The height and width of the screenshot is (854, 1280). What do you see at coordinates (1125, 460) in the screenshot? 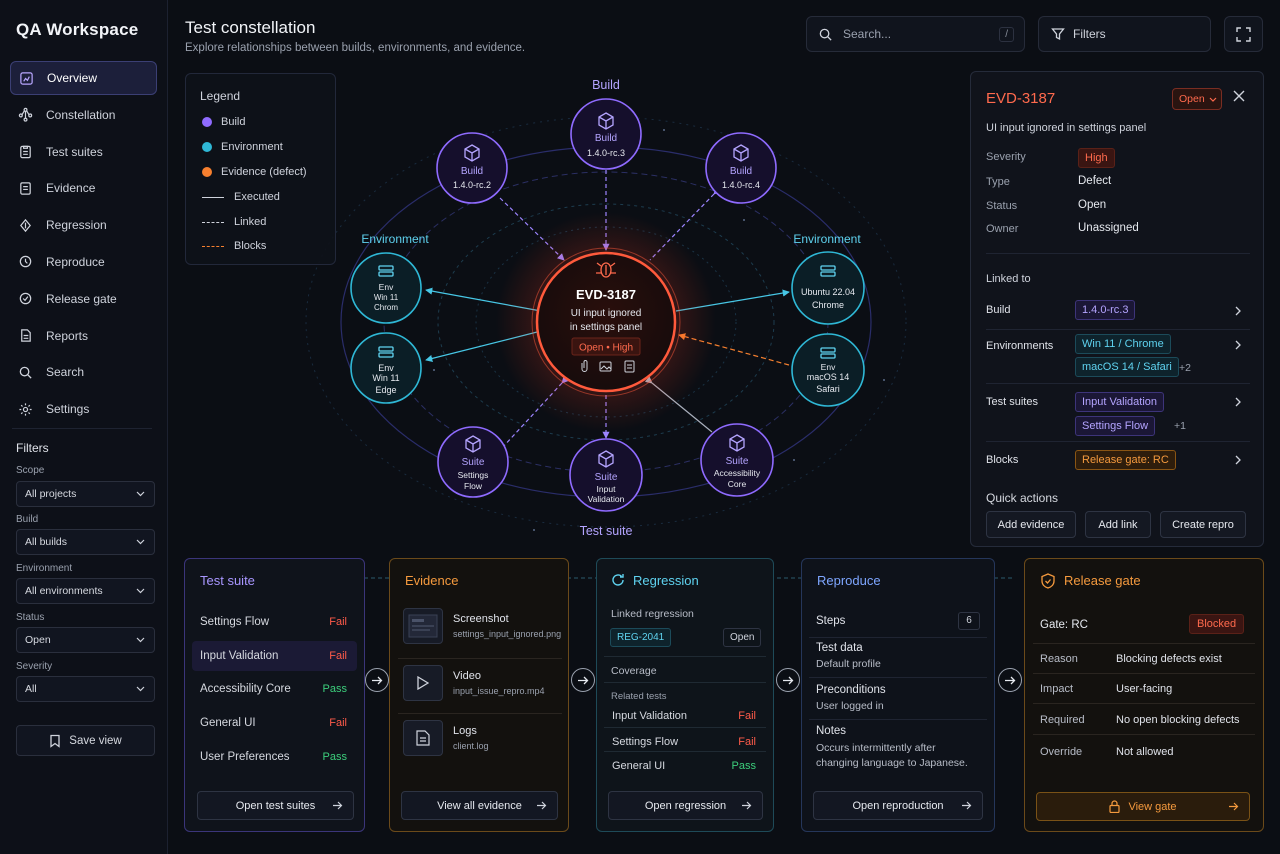
I see `blocks-link: Release gate: RC` at bounding box center [1125, 460].